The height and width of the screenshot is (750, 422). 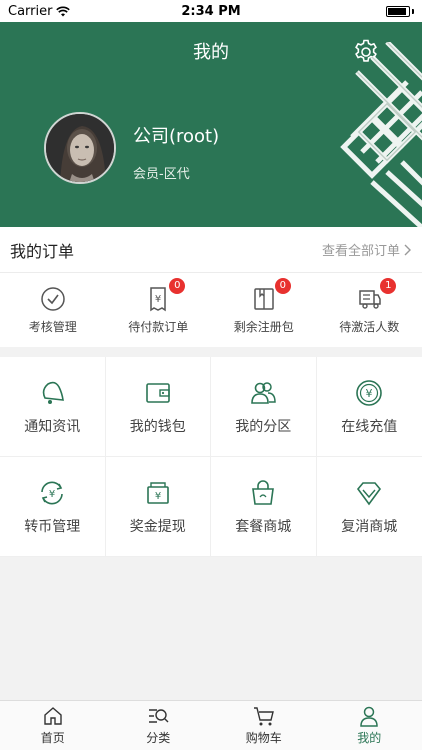 I want to click on currency-exchange-icon: ¥, so click(x=52, y=492).